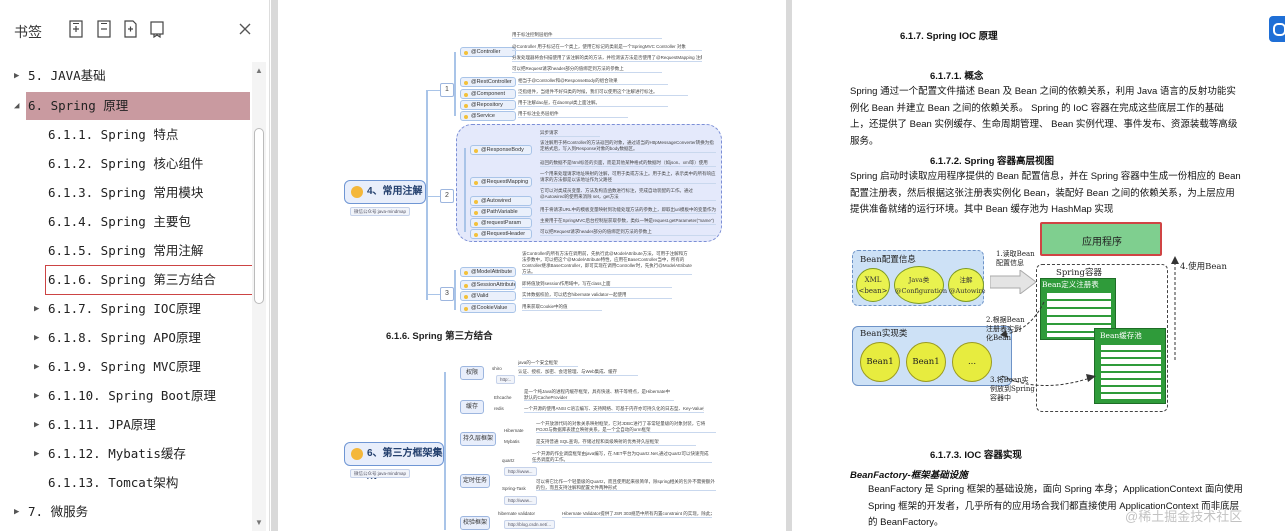 The image size is (1285, 531). I want to click on read-arrow-icon, so click(1013, 282).